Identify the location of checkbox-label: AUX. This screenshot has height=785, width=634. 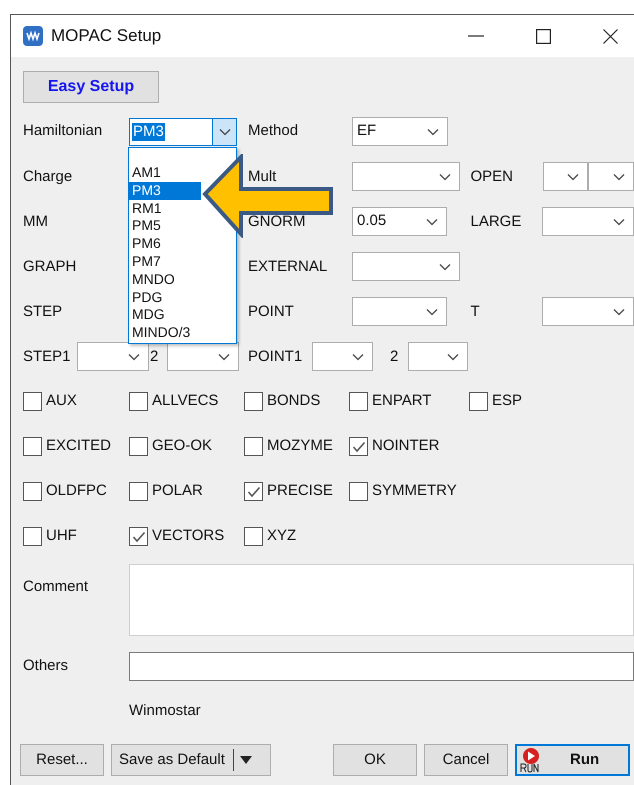
(61, 401).